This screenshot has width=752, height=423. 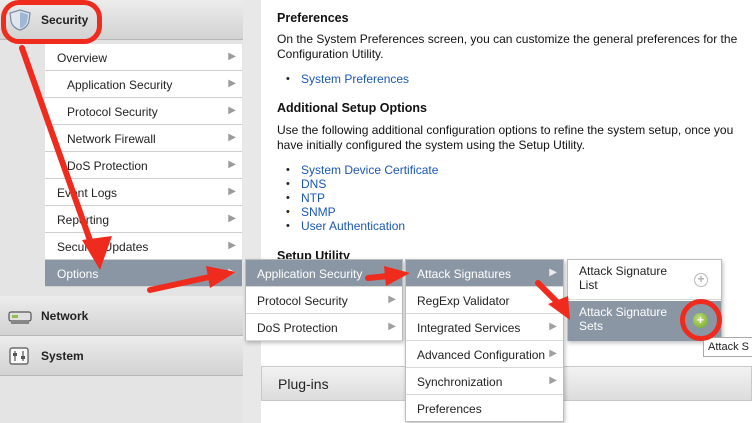 I want to click on menu-item-advanced-configuration: Advanced Configuration ▶, so click(x=484, y=354).